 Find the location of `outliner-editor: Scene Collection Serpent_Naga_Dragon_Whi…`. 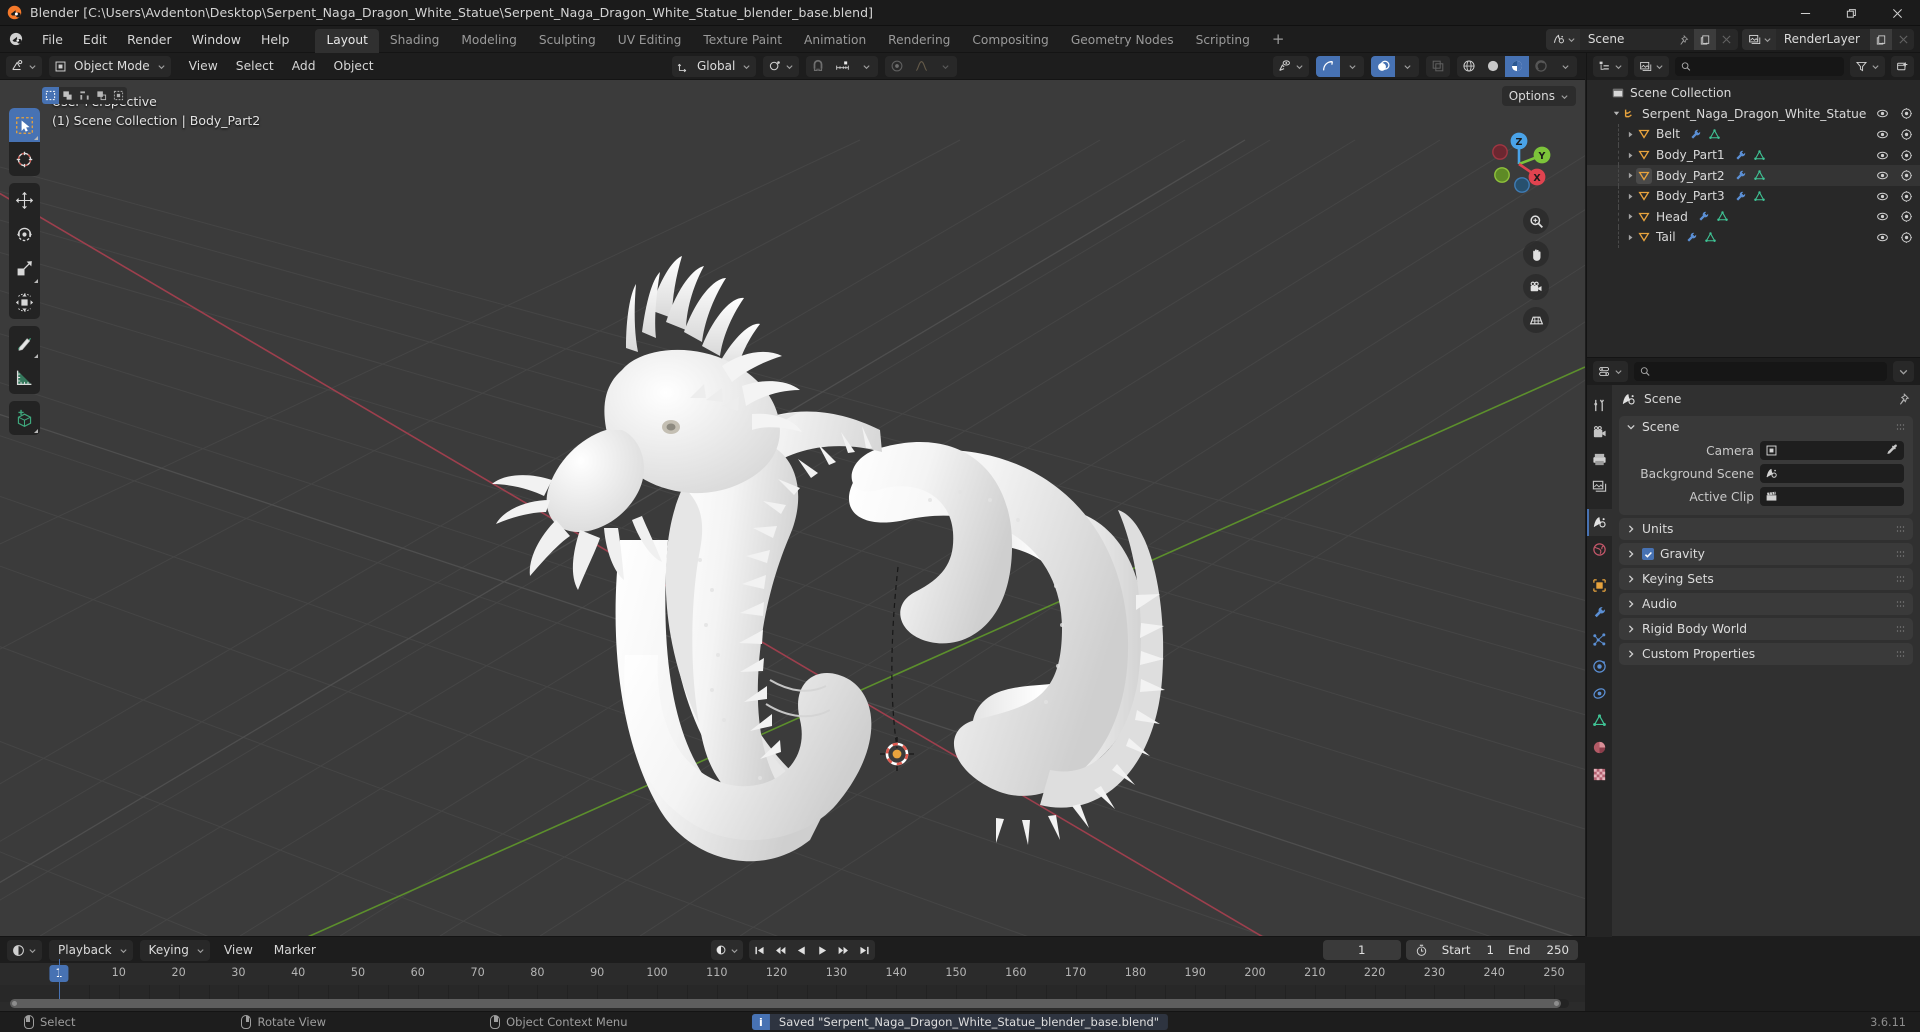

outliner-editor: Scene Collection Serpent_Naga_Dragon_Whi… is located at coordinates (1753, 205).